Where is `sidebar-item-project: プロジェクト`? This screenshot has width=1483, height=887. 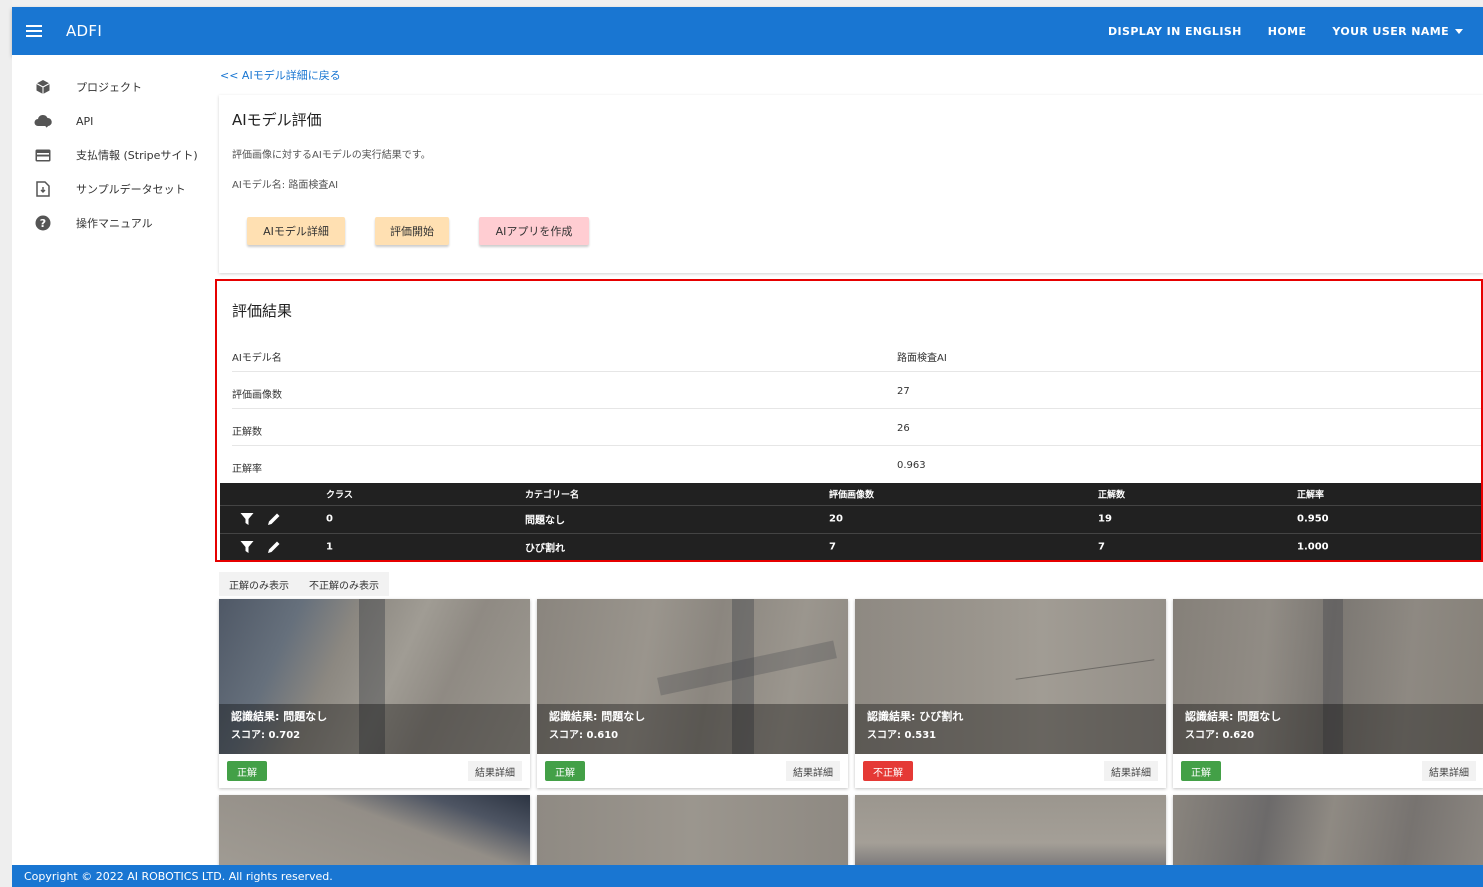 sidebar-item-project: プロジェクト is located at coordinates (113, 87).